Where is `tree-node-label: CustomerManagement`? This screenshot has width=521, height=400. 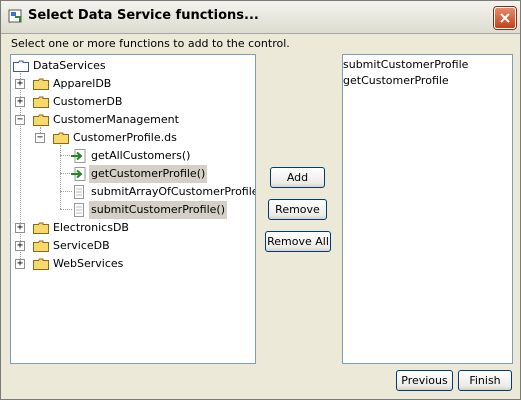 tree-node-label: CustomerManagement is located at coordinates (116, 119).